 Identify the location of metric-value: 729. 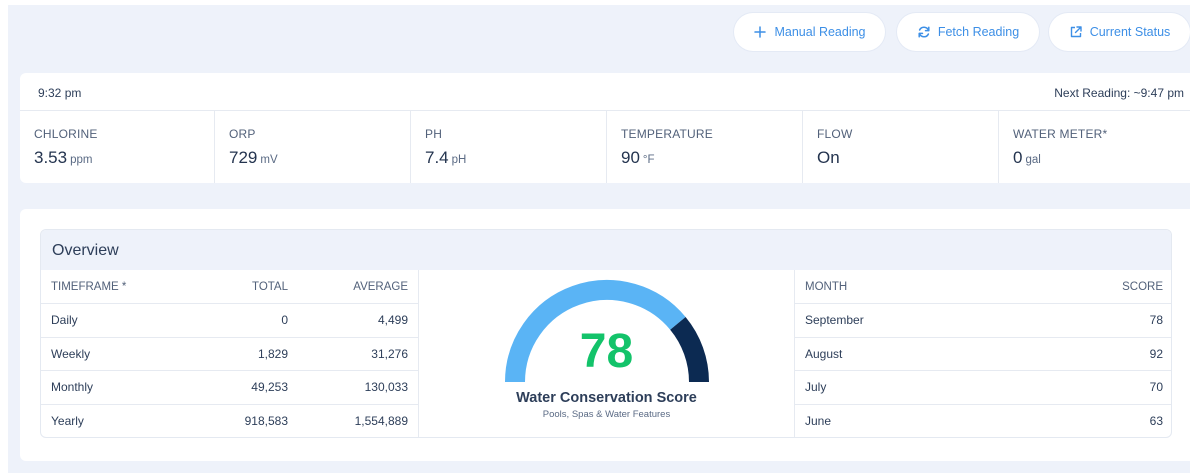
(243, 157).